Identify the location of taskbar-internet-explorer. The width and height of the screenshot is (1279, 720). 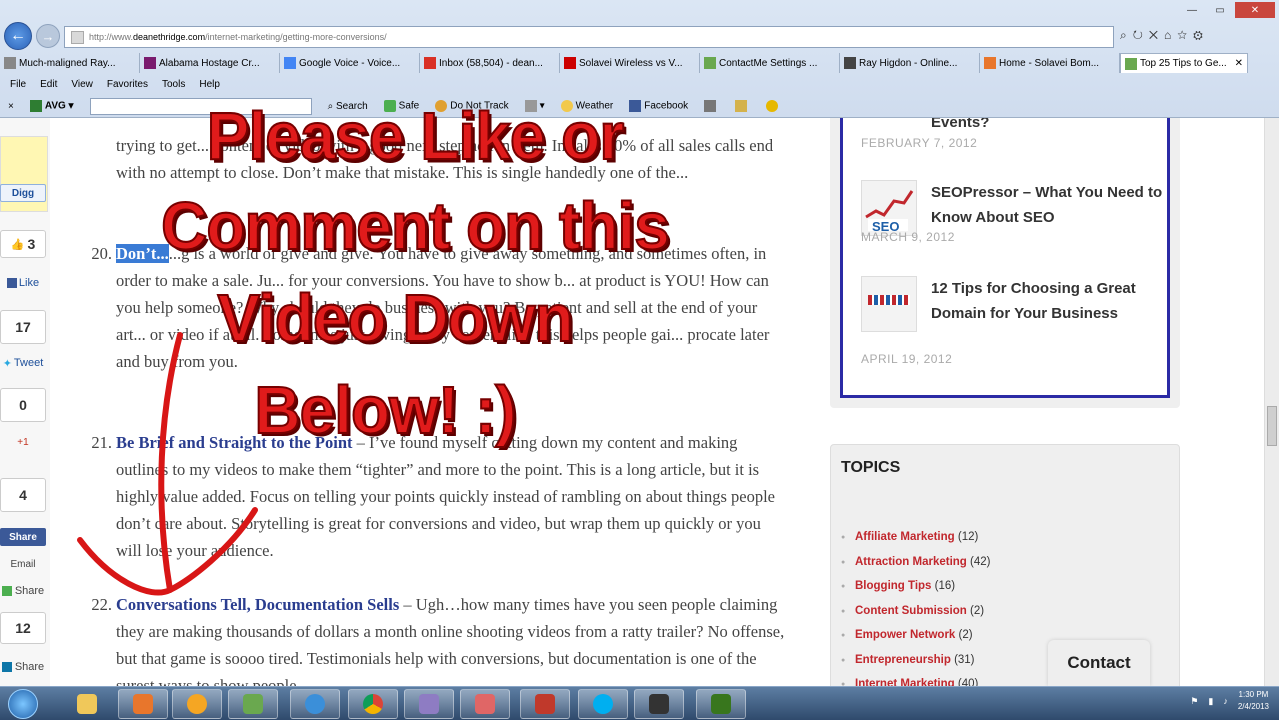
(315, 704).